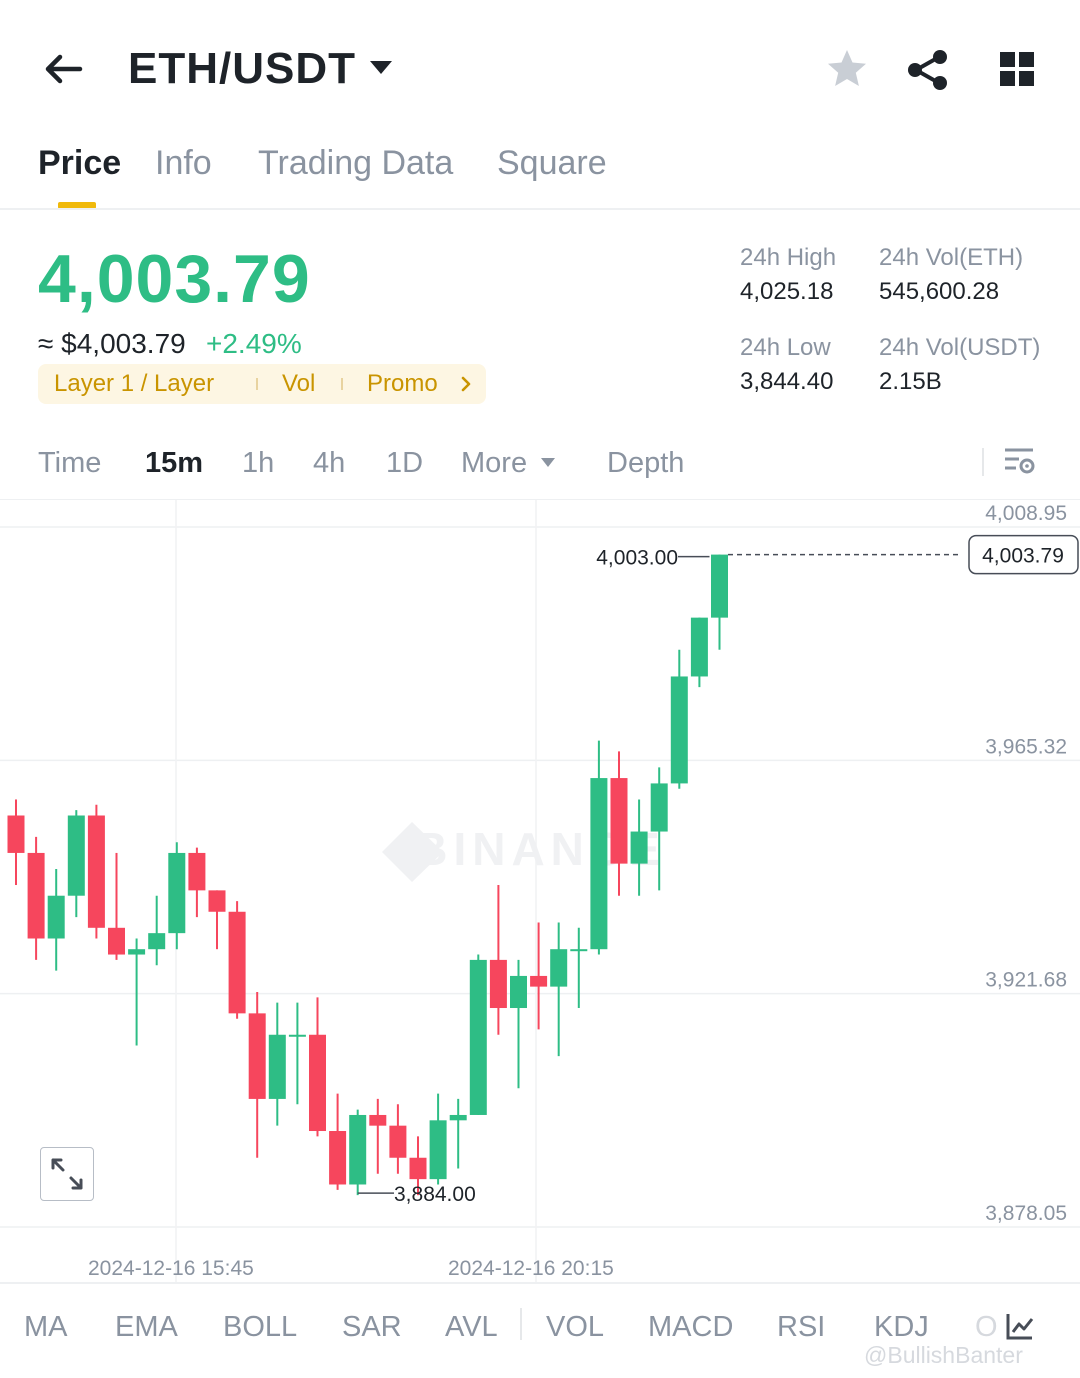 Image resolution: width=1080 pixels, height=1378 pixels. I want to click on y-tick-label: 4,008.95, so click(1026, 513).